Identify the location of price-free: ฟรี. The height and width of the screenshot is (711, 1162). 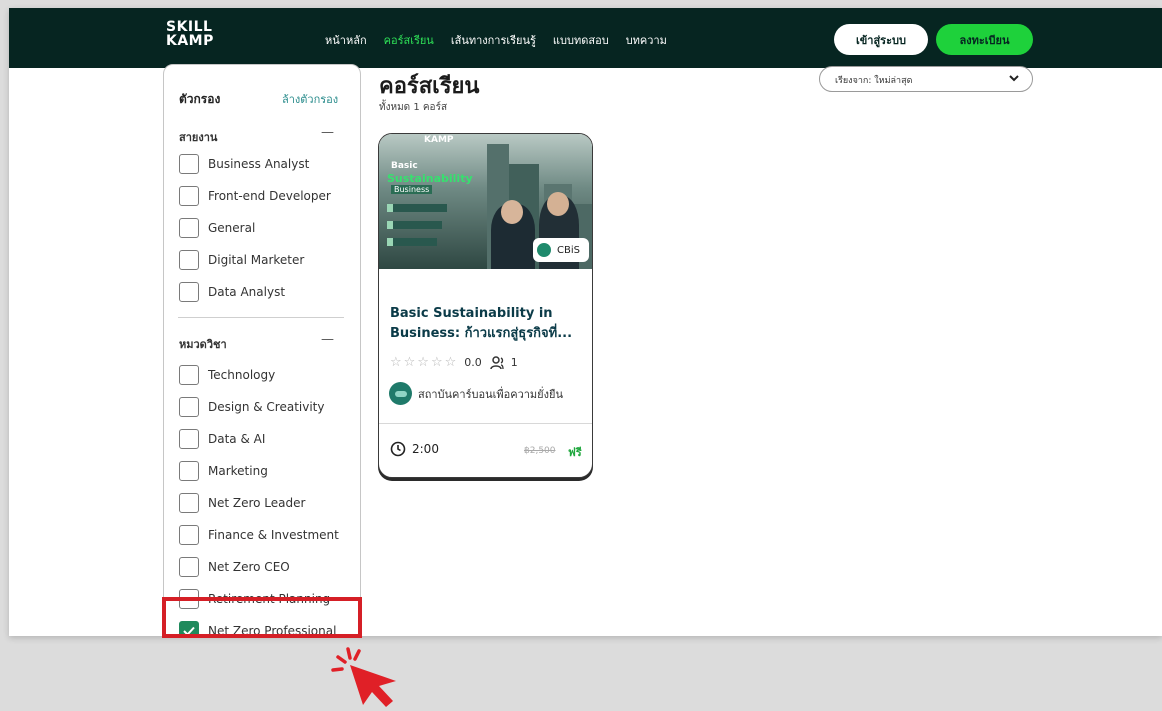
(575, 452).